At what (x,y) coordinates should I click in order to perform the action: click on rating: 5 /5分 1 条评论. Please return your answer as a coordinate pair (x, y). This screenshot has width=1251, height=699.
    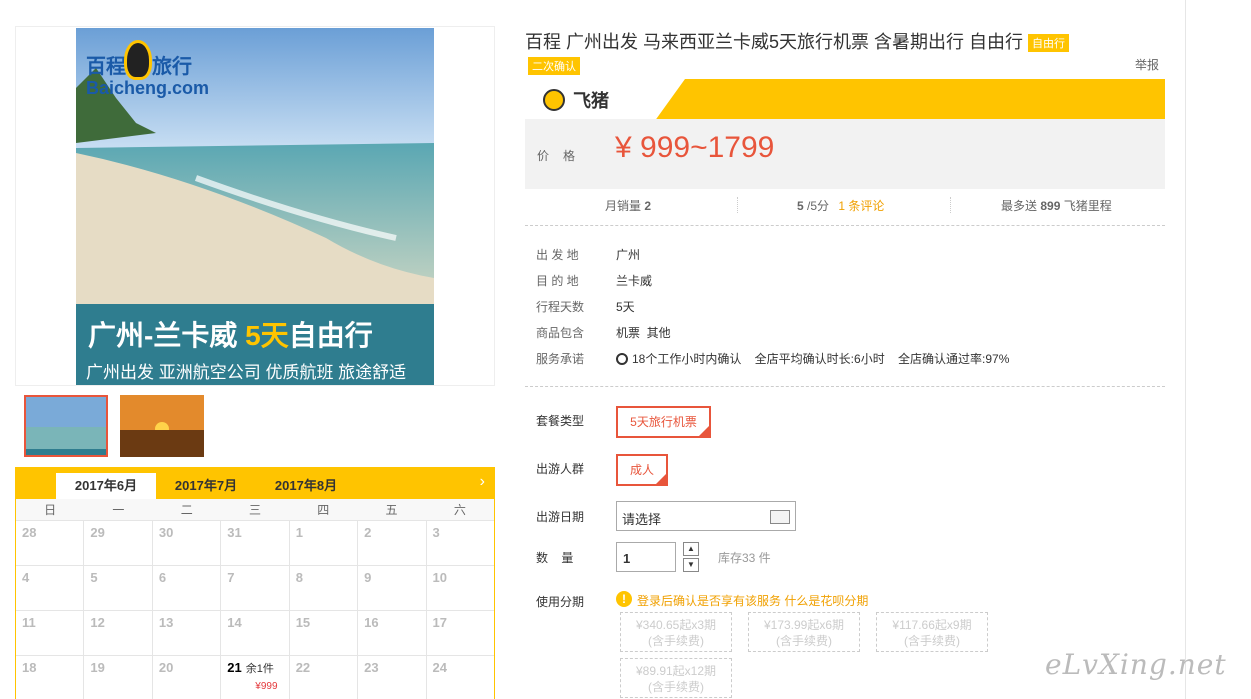
    Looking at the image, I should click on (841, 206).